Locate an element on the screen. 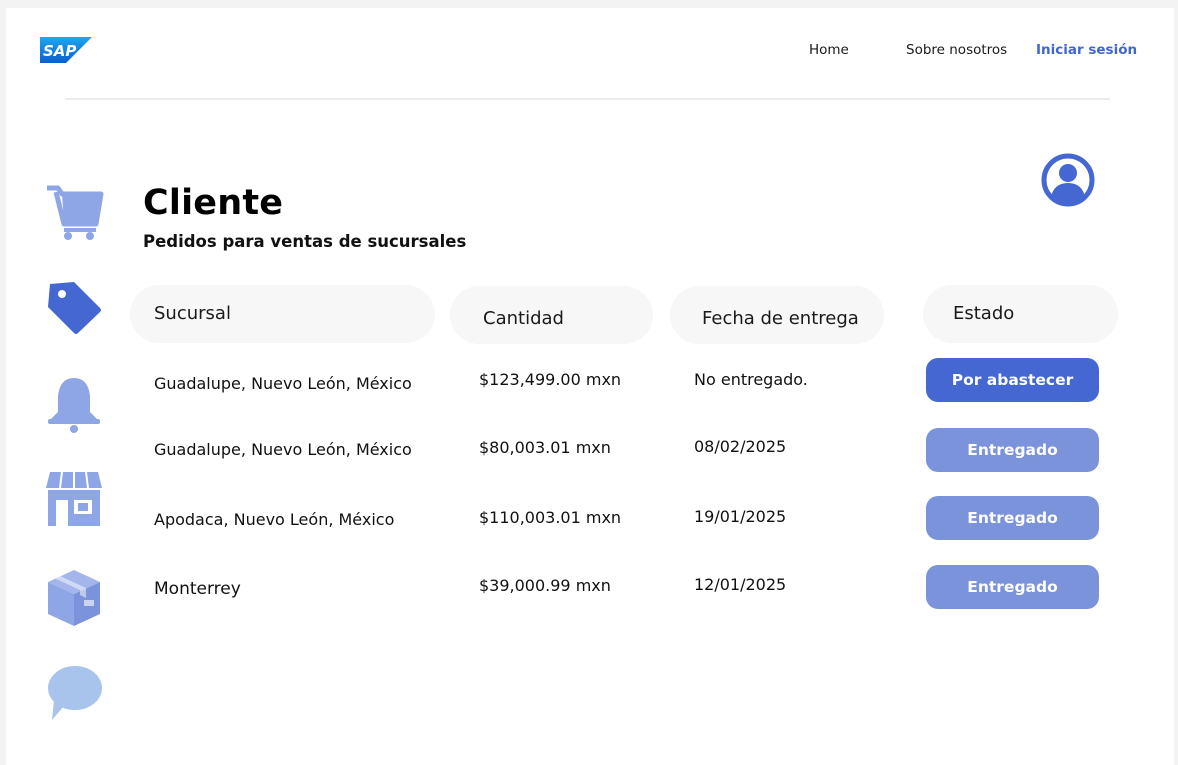 This screenshot has height=765, width=1178. column-header-delivery-date: Fecha de entrega is located at coordinates (777, 315).